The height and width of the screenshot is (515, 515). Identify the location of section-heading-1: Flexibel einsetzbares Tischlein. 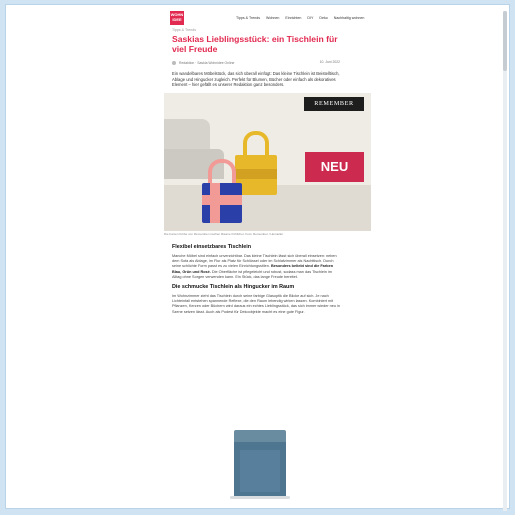
(211, 247).